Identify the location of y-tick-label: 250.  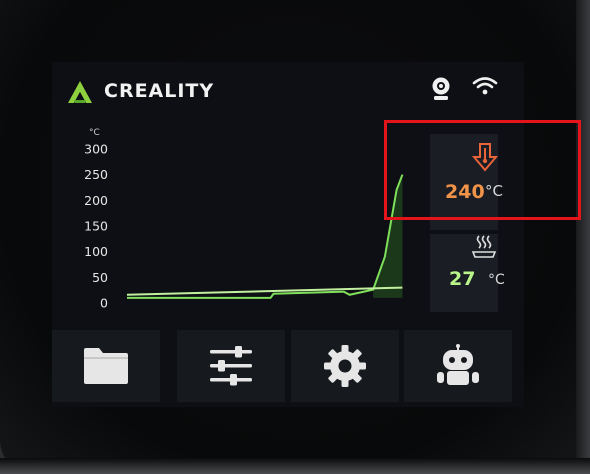
(96, 174).